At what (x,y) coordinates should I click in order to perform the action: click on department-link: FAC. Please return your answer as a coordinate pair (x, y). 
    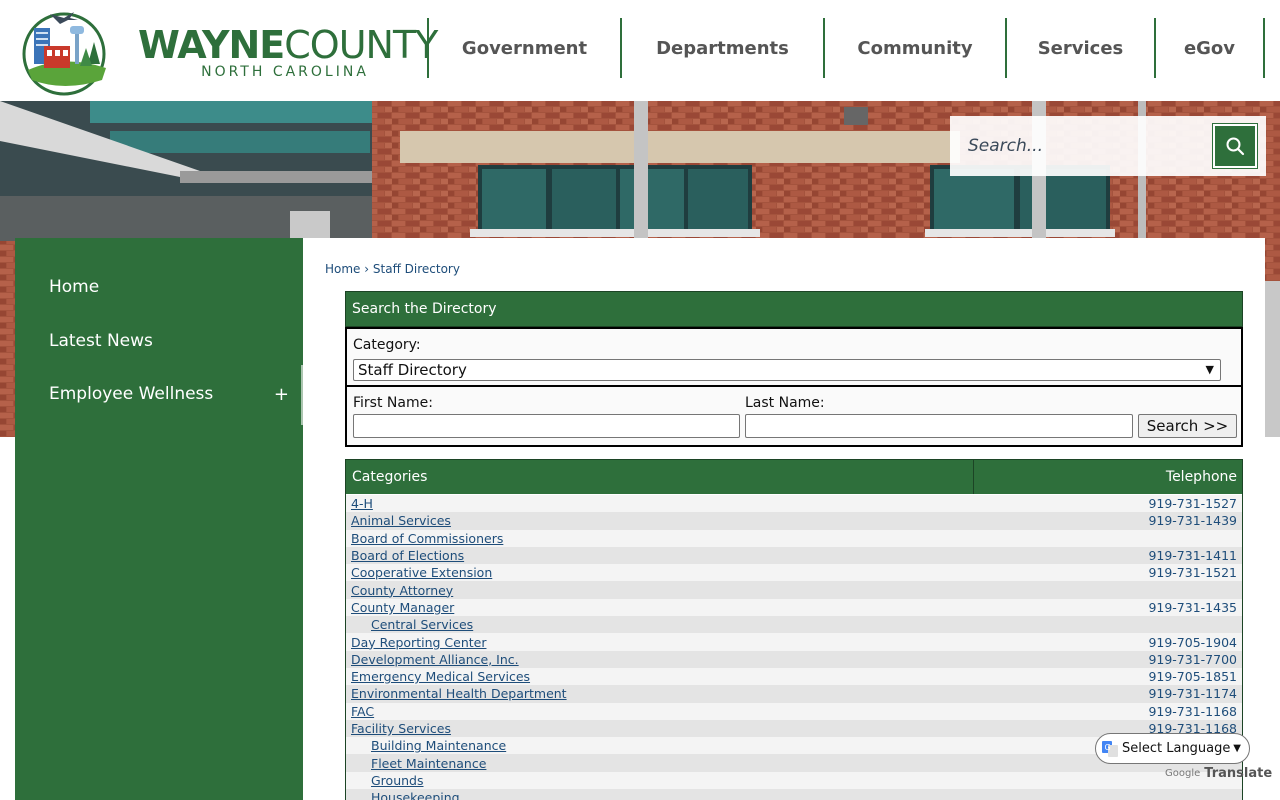
    Looking at the image, I should click on (747, 711).